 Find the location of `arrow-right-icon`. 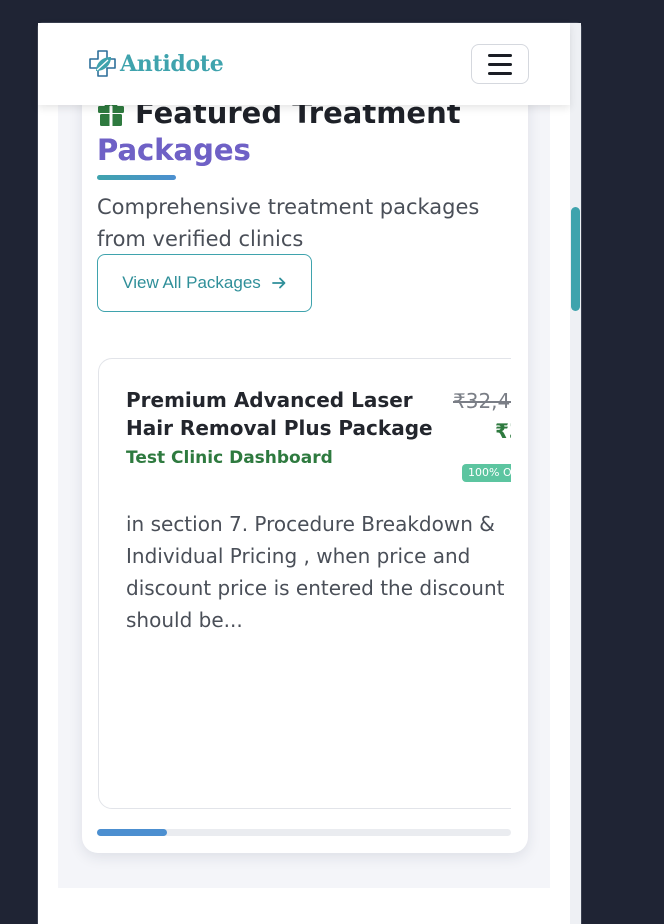

arrow-right-icon is located at coordinates (278, 283).